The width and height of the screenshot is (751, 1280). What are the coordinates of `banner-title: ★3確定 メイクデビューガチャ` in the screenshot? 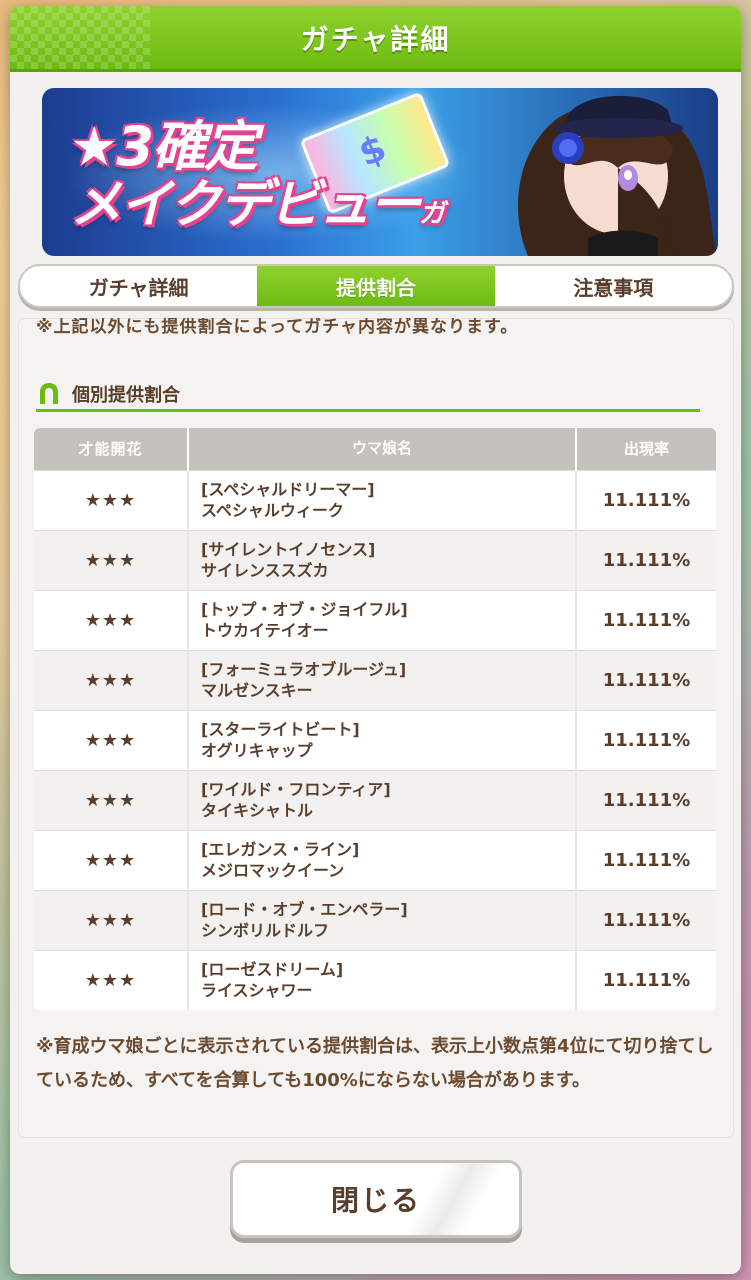 It's located at (260, 187).